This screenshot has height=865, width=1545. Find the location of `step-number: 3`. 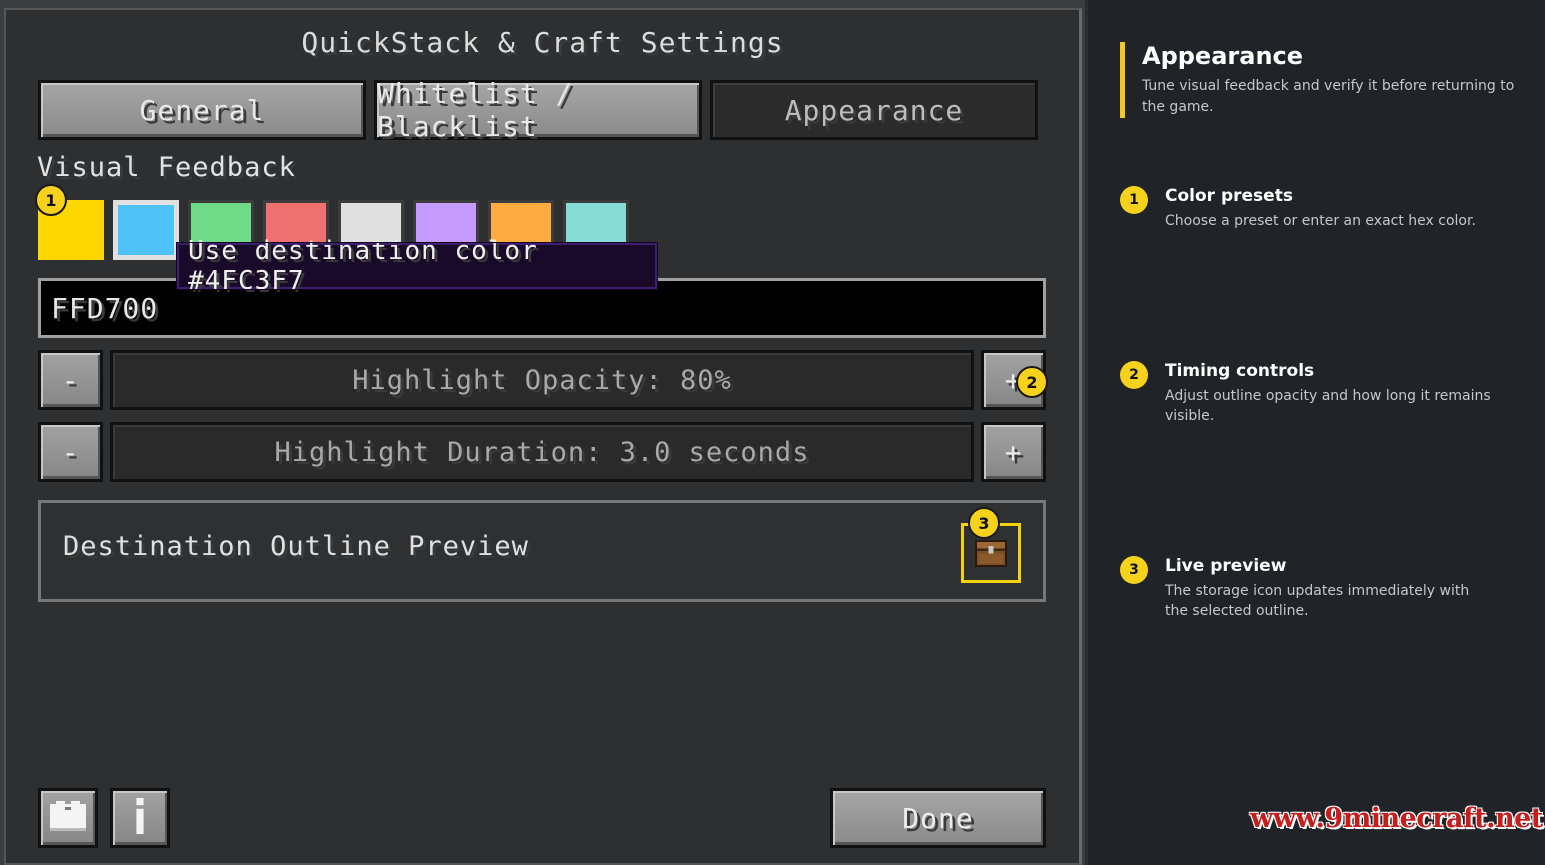

step-number: 3 is located at coordinates (1134, 570).